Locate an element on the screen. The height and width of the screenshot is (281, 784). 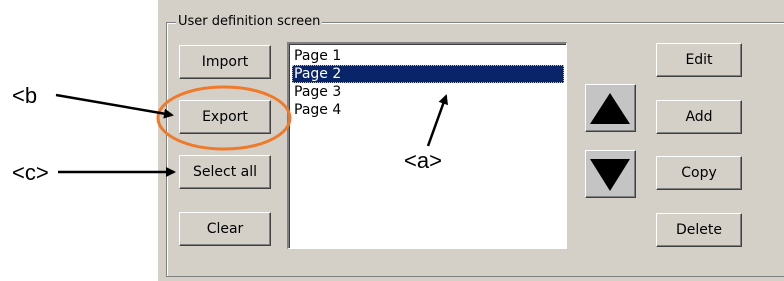
export-highlight-ring is located at coordinates (224, 118).